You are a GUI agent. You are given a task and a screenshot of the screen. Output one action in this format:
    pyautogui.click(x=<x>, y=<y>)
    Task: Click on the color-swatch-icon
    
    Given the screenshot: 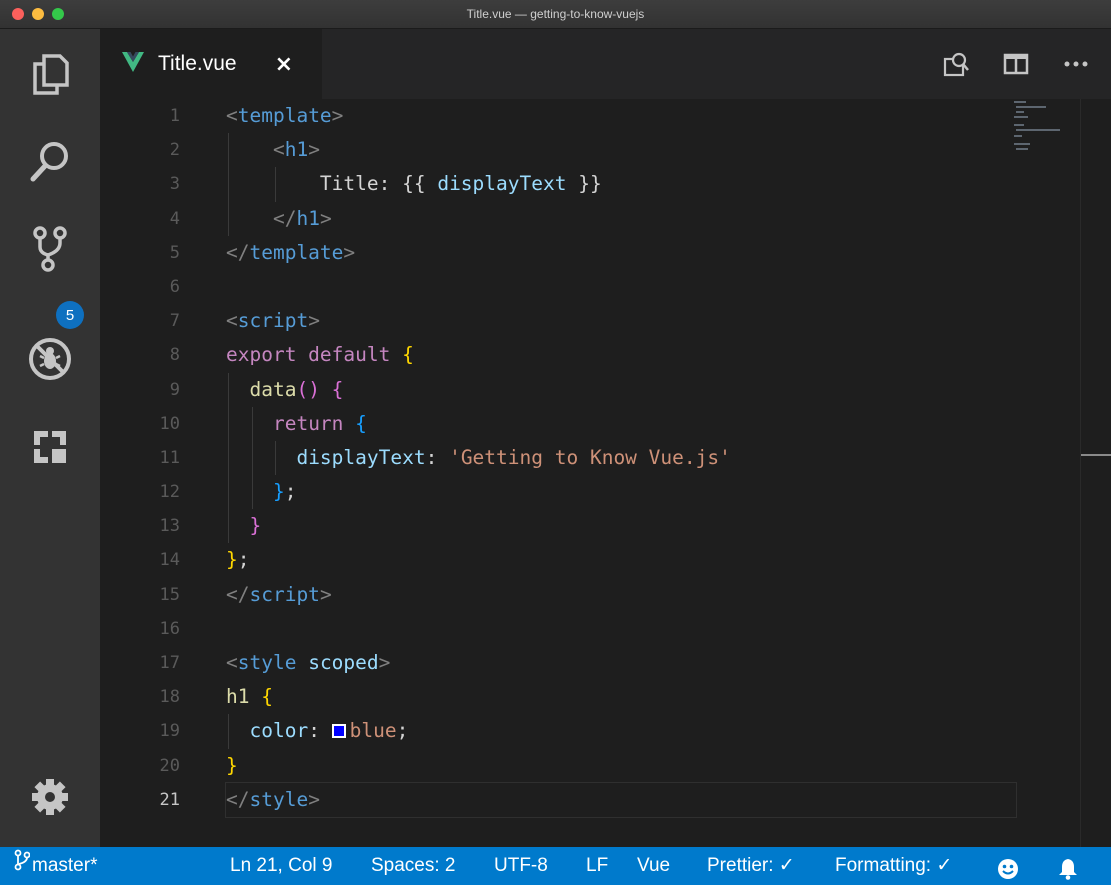 What is the action you would take?
    pyautogui.click(x=338, y=731)
    